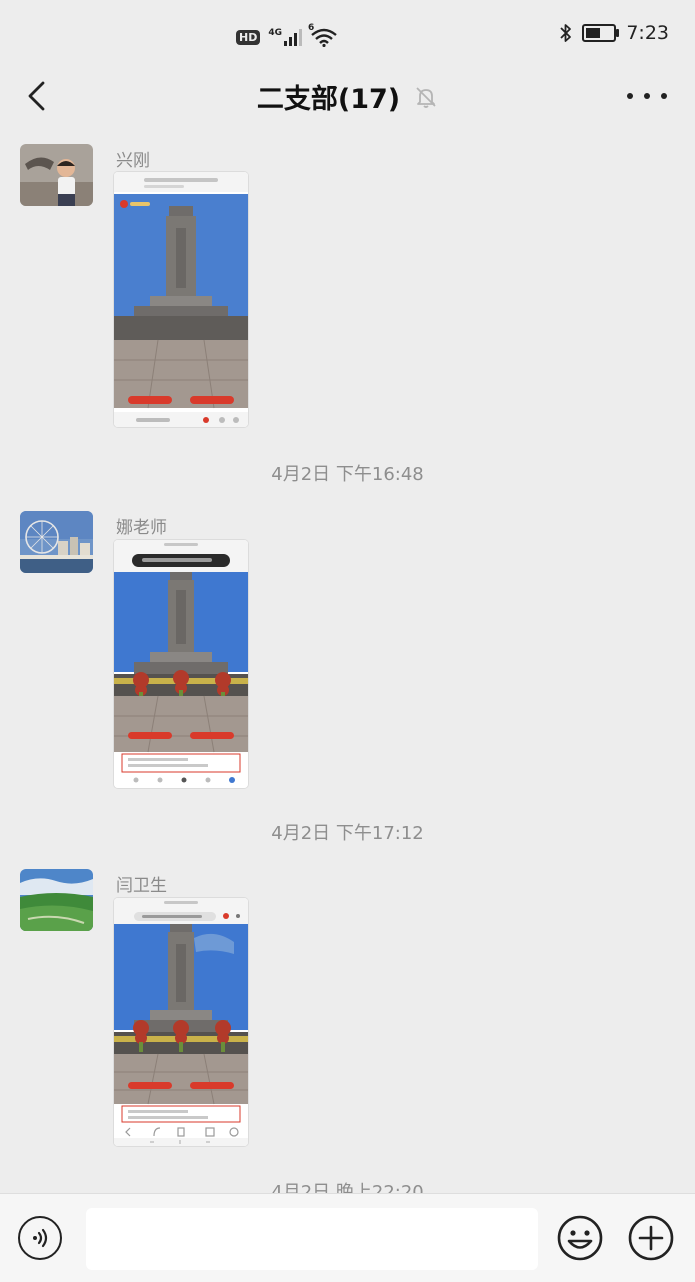 This screenshot has width=695, height=1282. Describe the element at coordinates (141, 886) in the screenshot. I see `sender-name: 闫卫生` at that location.